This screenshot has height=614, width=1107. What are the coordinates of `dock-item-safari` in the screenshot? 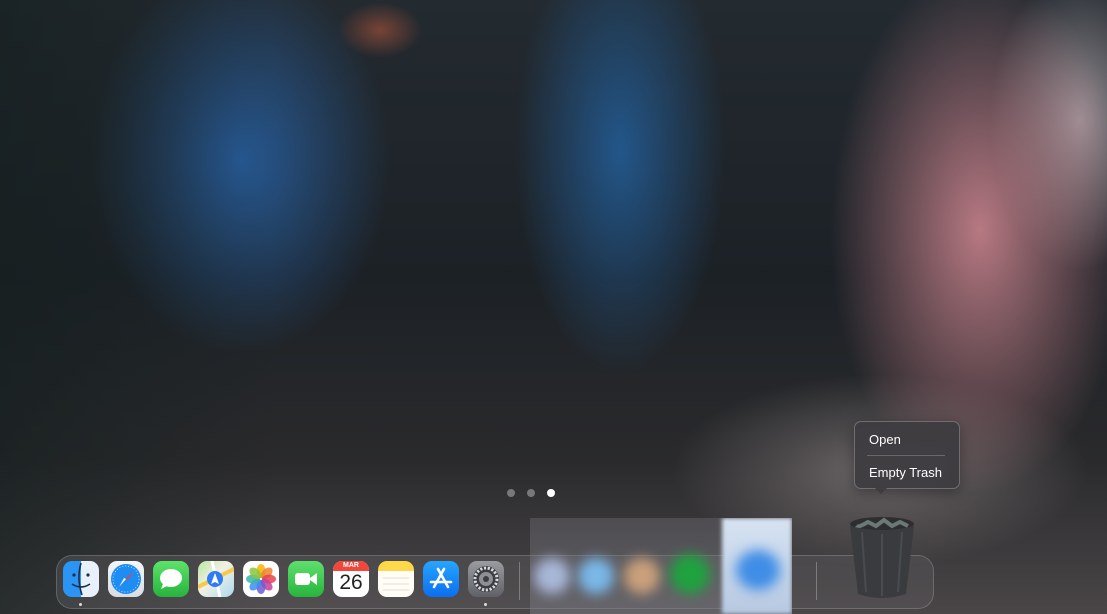 It's located at (126, 579).